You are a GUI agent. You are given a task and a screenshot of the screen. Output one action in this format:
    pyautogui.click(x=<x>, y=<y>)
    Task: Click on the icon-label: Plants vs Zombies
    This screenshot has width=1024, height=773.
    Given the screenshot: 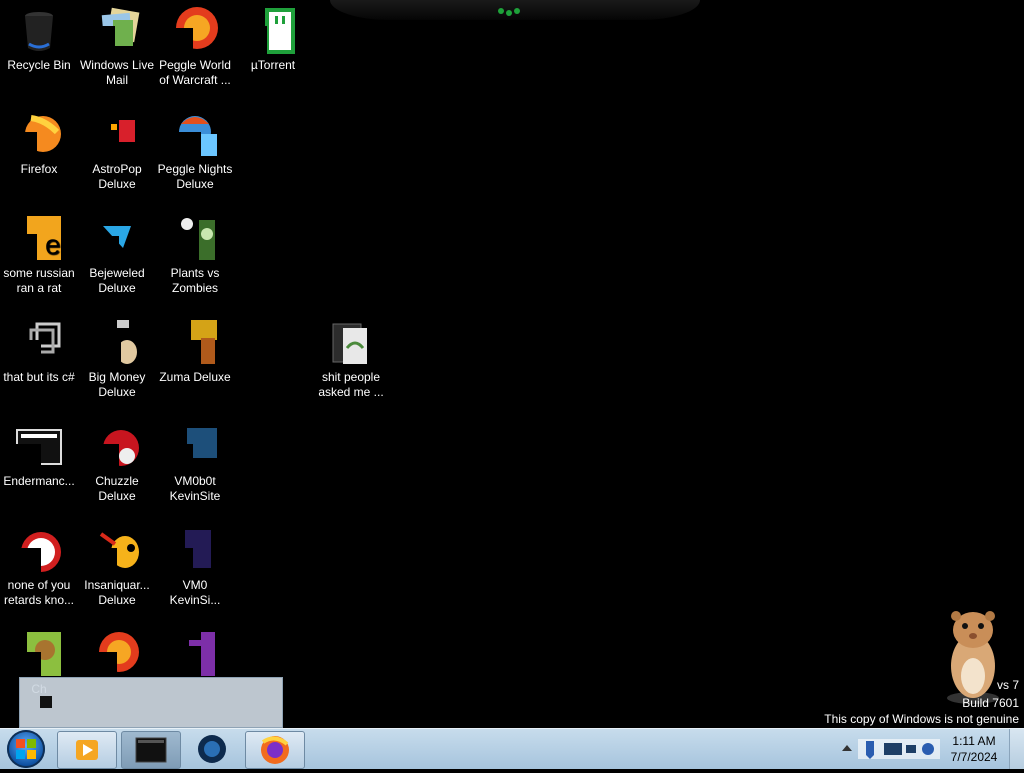 What is the action you would take?
    pyautogui.click(x=195, y=280)
    